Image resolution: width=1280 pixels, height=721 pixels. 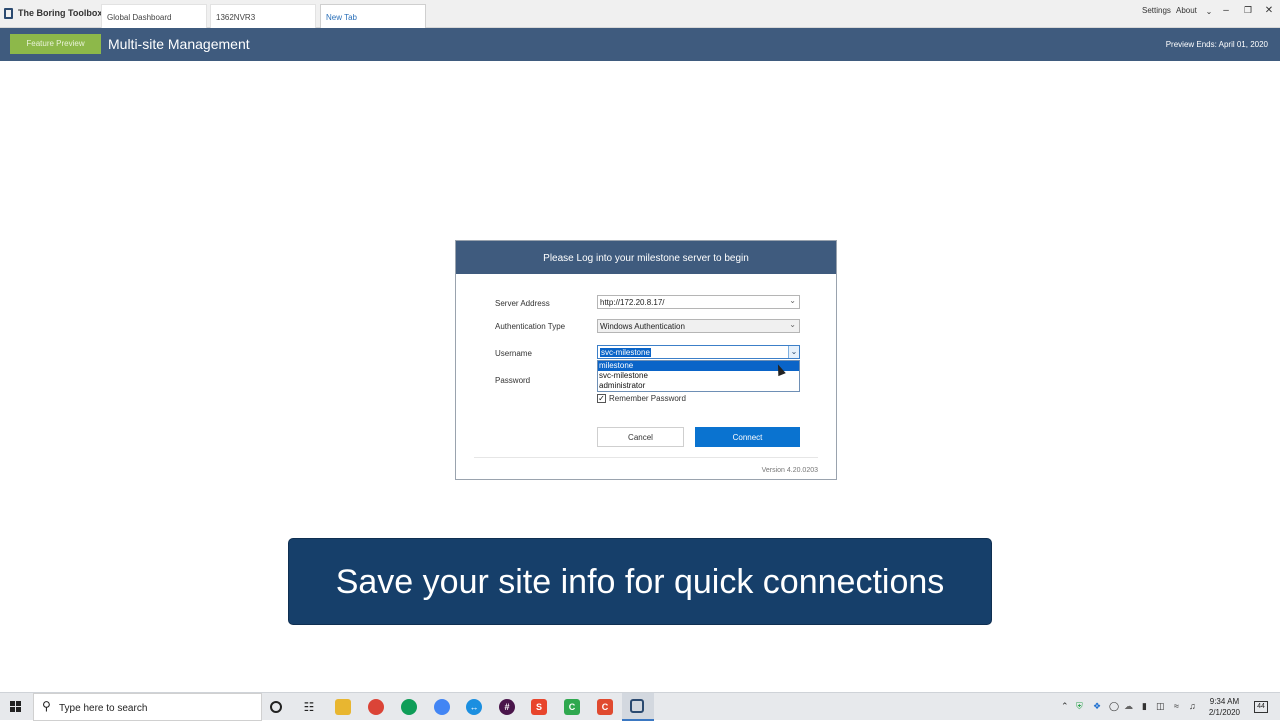 I want to click on cloud-icon: ☁, so click(x=1128, y=706).